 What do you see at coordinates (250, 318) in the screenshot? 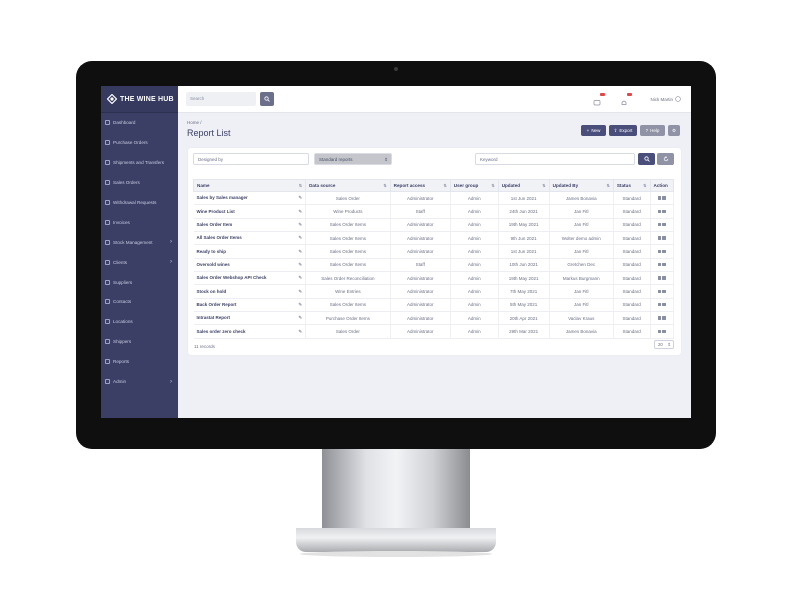
I see `report-name: Intrastat Report ✎` at bounding box center [250, 318].